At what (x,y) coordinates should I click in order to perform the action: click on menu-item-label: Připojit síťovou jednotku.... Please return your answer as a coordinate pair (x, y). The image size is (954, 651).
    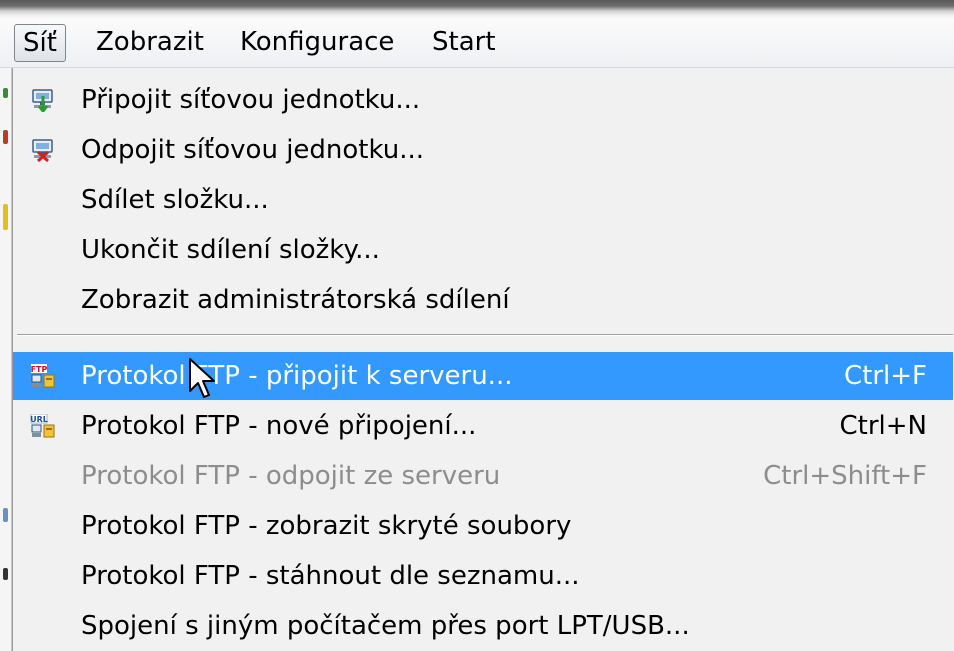
    Looking at the image, I should click on (251, 100).